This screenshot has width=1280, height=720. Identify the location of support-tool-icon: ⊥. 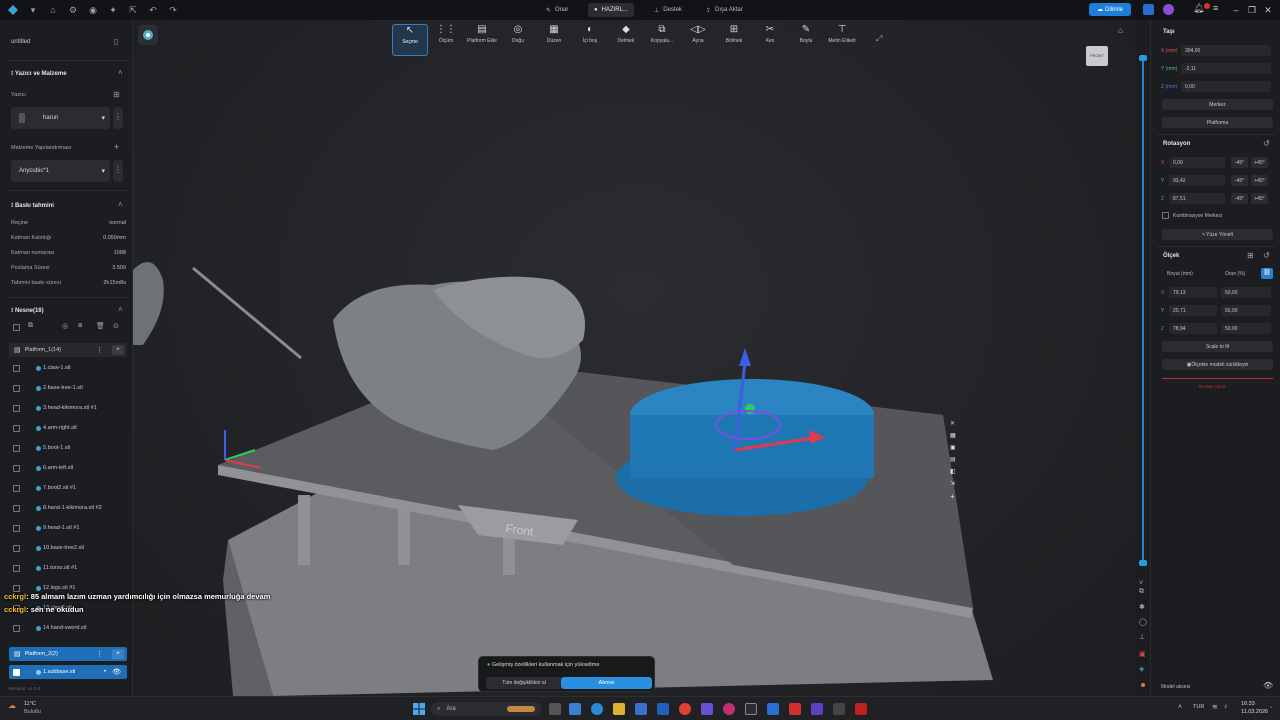
(1142, 637).